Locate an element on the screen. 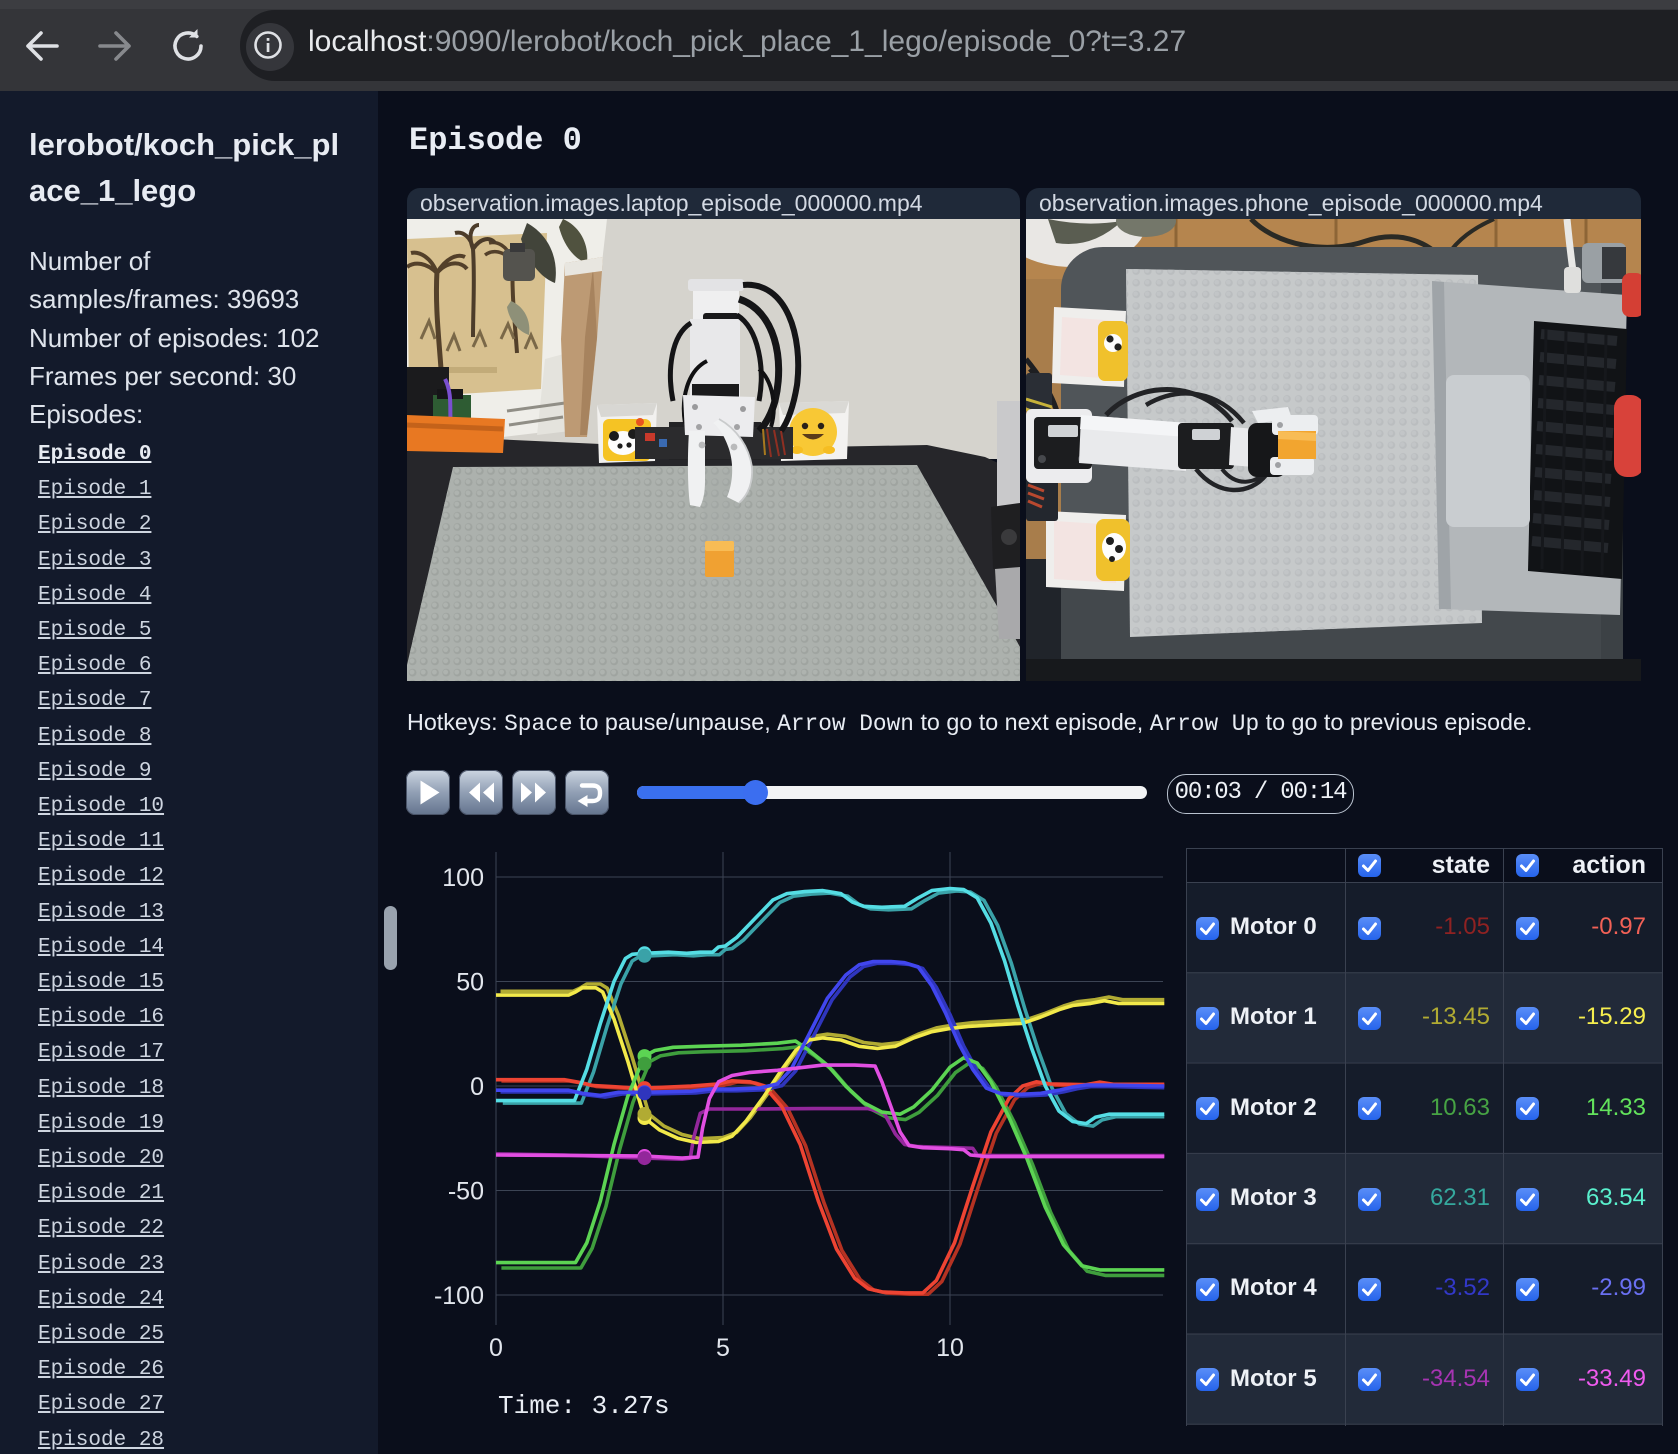 This screenshot has width=1678, height=1454. svg-text: Time: 3.27s is located at coordinates (584, 1406).